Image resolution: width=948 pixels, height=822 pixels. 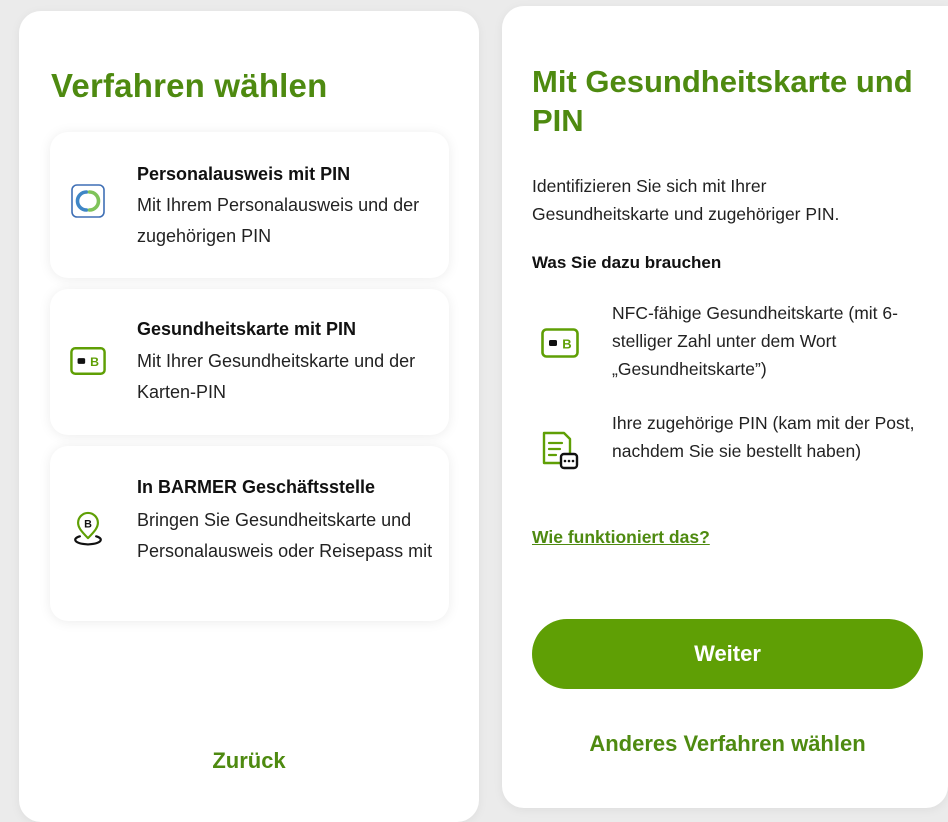 I want to click on id-card-icon, so click(x=88, y=201).